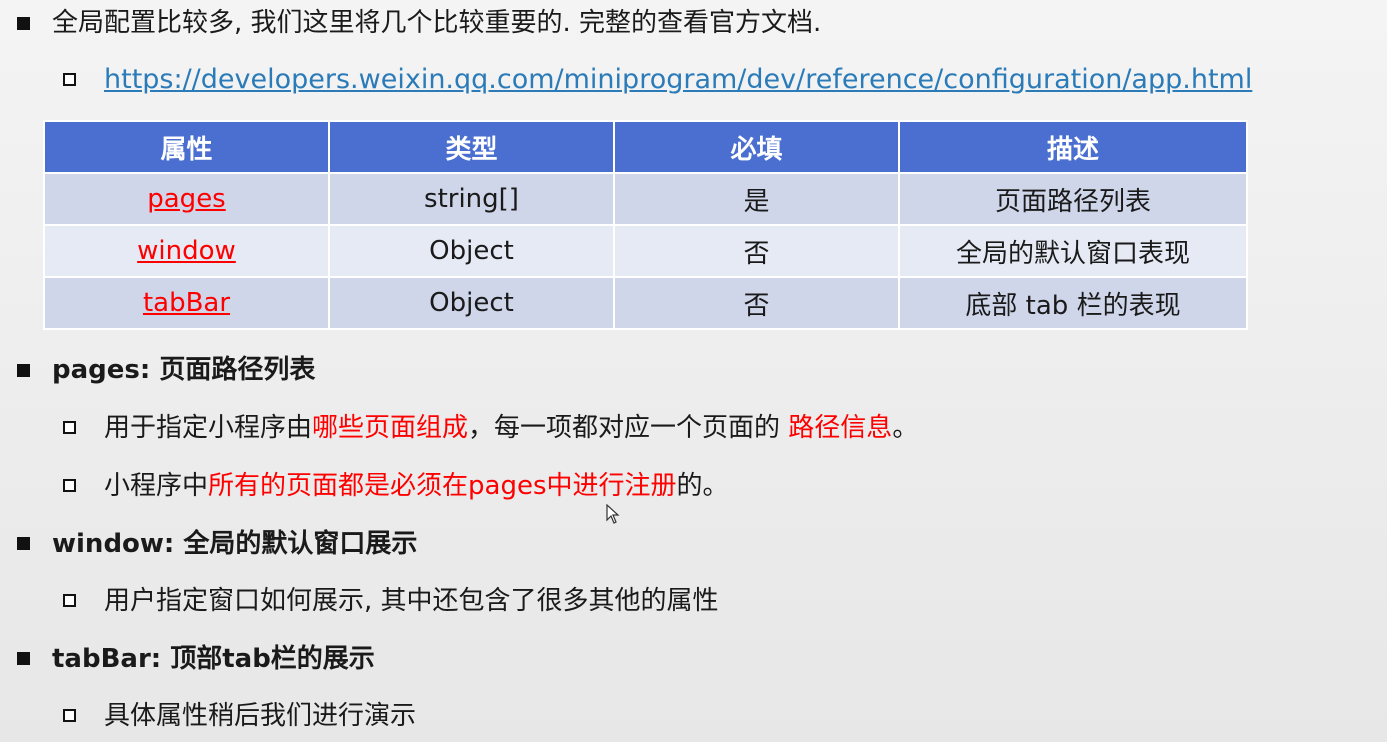 The height and width of the screenshot is (742, 1387). What do you see at coordinates (1073, 251) in the screenshot?
I see `desc-cell: 全局的默认窗口表现` at bounding box center [1073, 251].